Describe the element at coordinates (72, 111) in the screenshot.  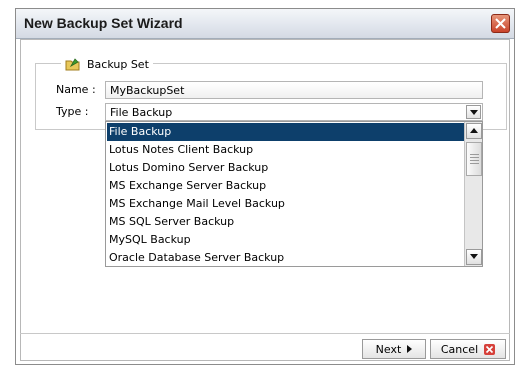
I see `type-label: Type :` at that location.